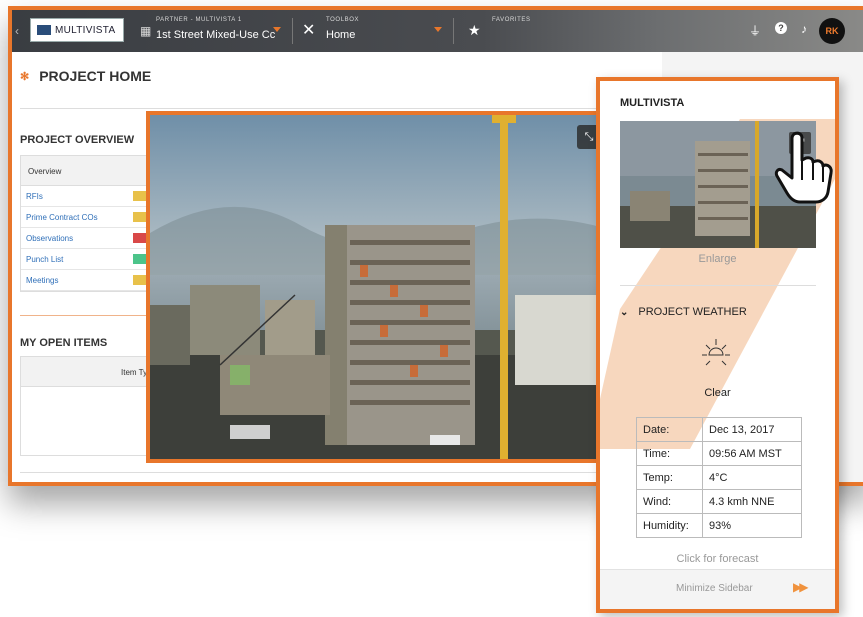 Image resolution: width=863 pixels, height=617 pixels. What do you see at coordinates (803, 167) in the screenshot?
I see `hand-pointer-icon` at bounding box center [803, 167].